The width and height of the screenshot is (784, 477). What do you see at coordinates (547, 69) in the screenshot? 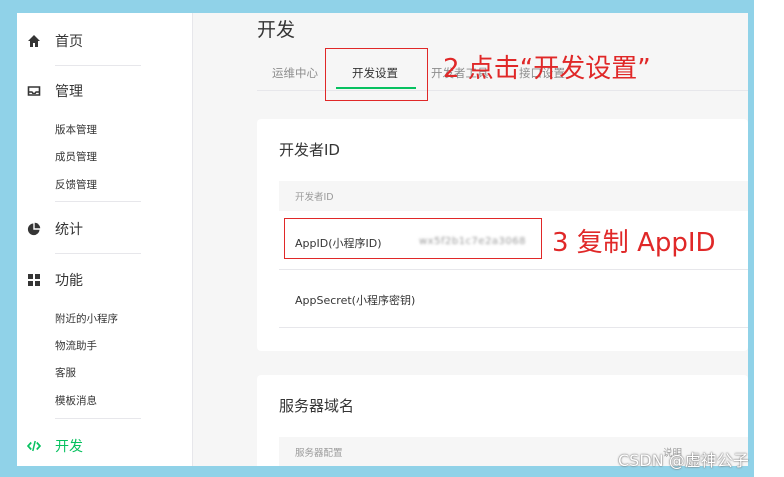
I see `annotation-step2: 2 点击“开发设置”` at bounding box center [547, 69].